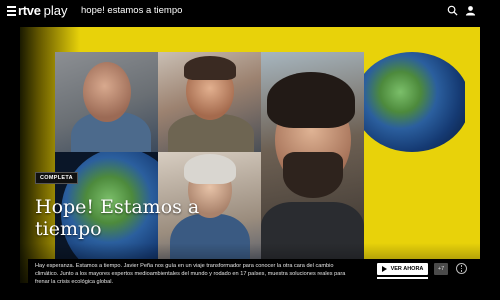 Image resolution: width=500 pixels, height=300 pixels. Describe the element at coordinates (106, 102) in the screenshot. I see `photo-elderly-man` at that location.